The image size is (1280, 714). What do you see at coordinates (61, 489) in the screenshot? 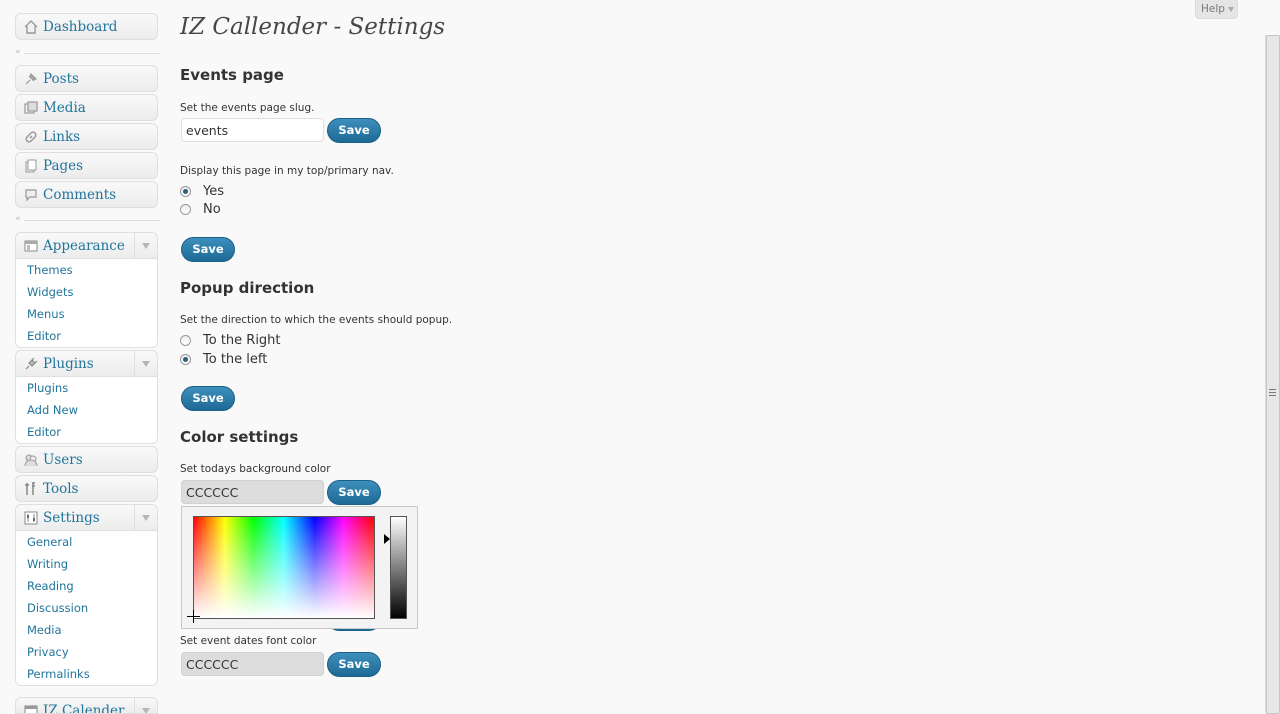
I see `sidebar-item-label: Tools` at bounding box center [61, 489].